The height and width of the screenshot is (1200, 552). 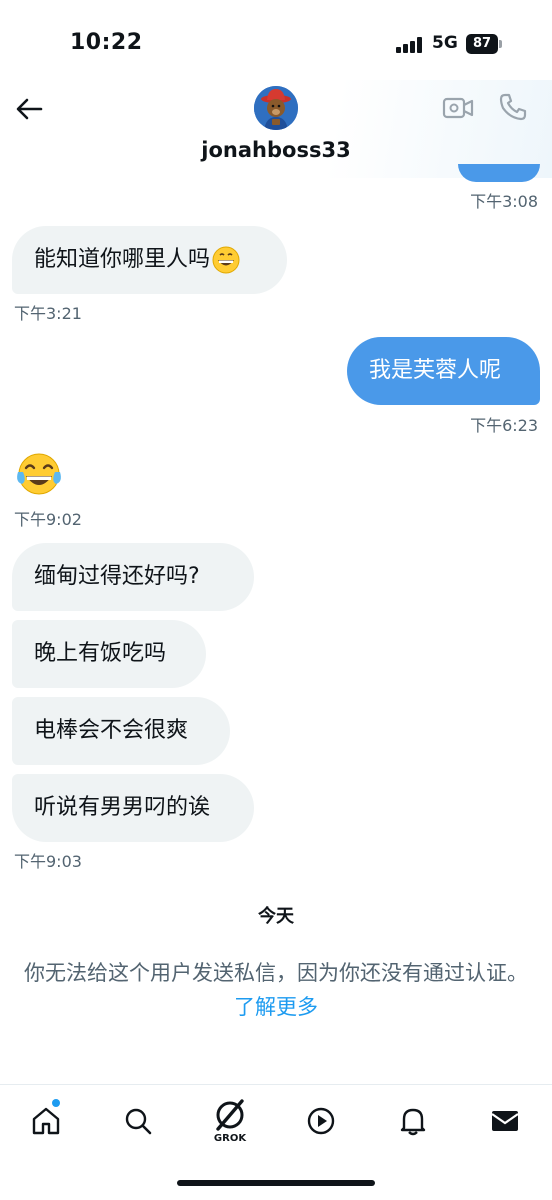 I want to click on status-bar: 10:22 5G 87, so click(x=276, y=40).